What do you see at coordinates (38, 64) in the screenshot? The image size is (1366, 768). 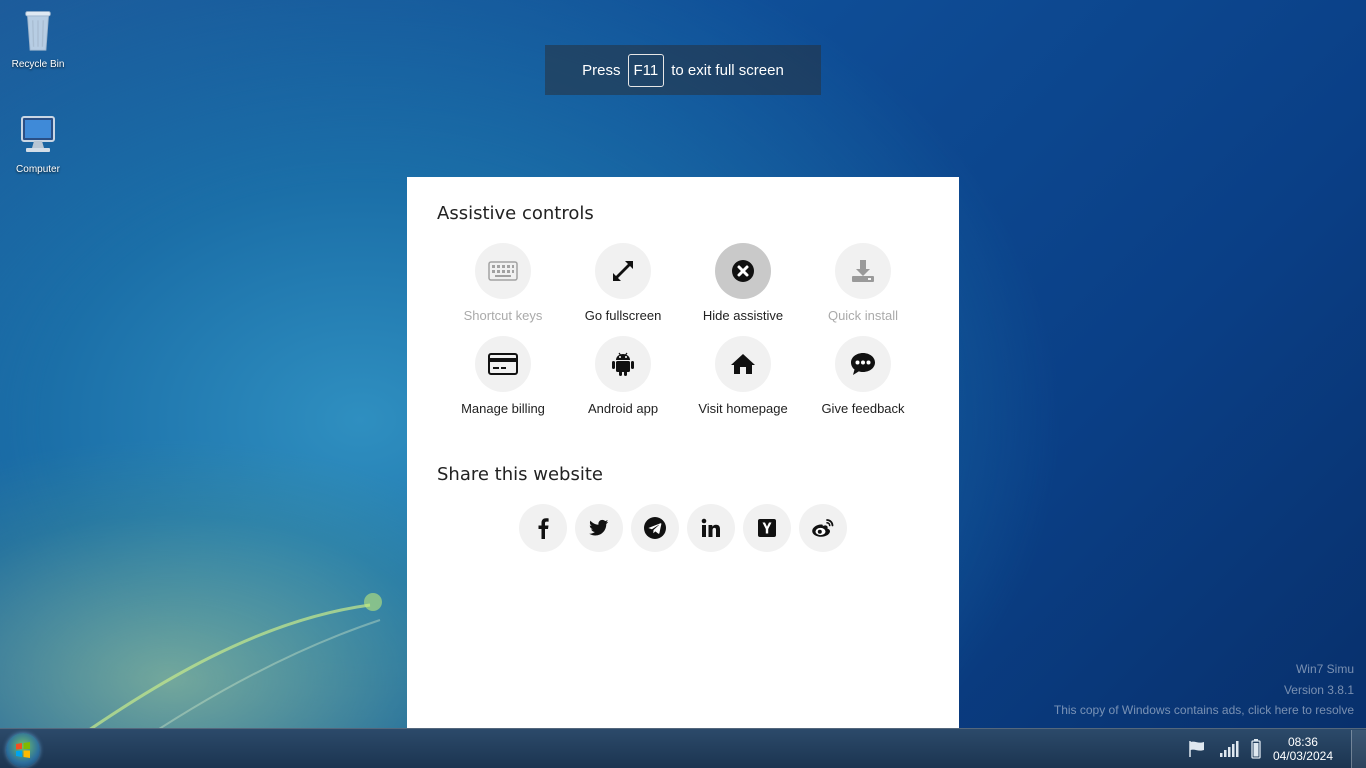 I see `desktop-icon-label: Recycle Bin` at bounding box center [38, 64].